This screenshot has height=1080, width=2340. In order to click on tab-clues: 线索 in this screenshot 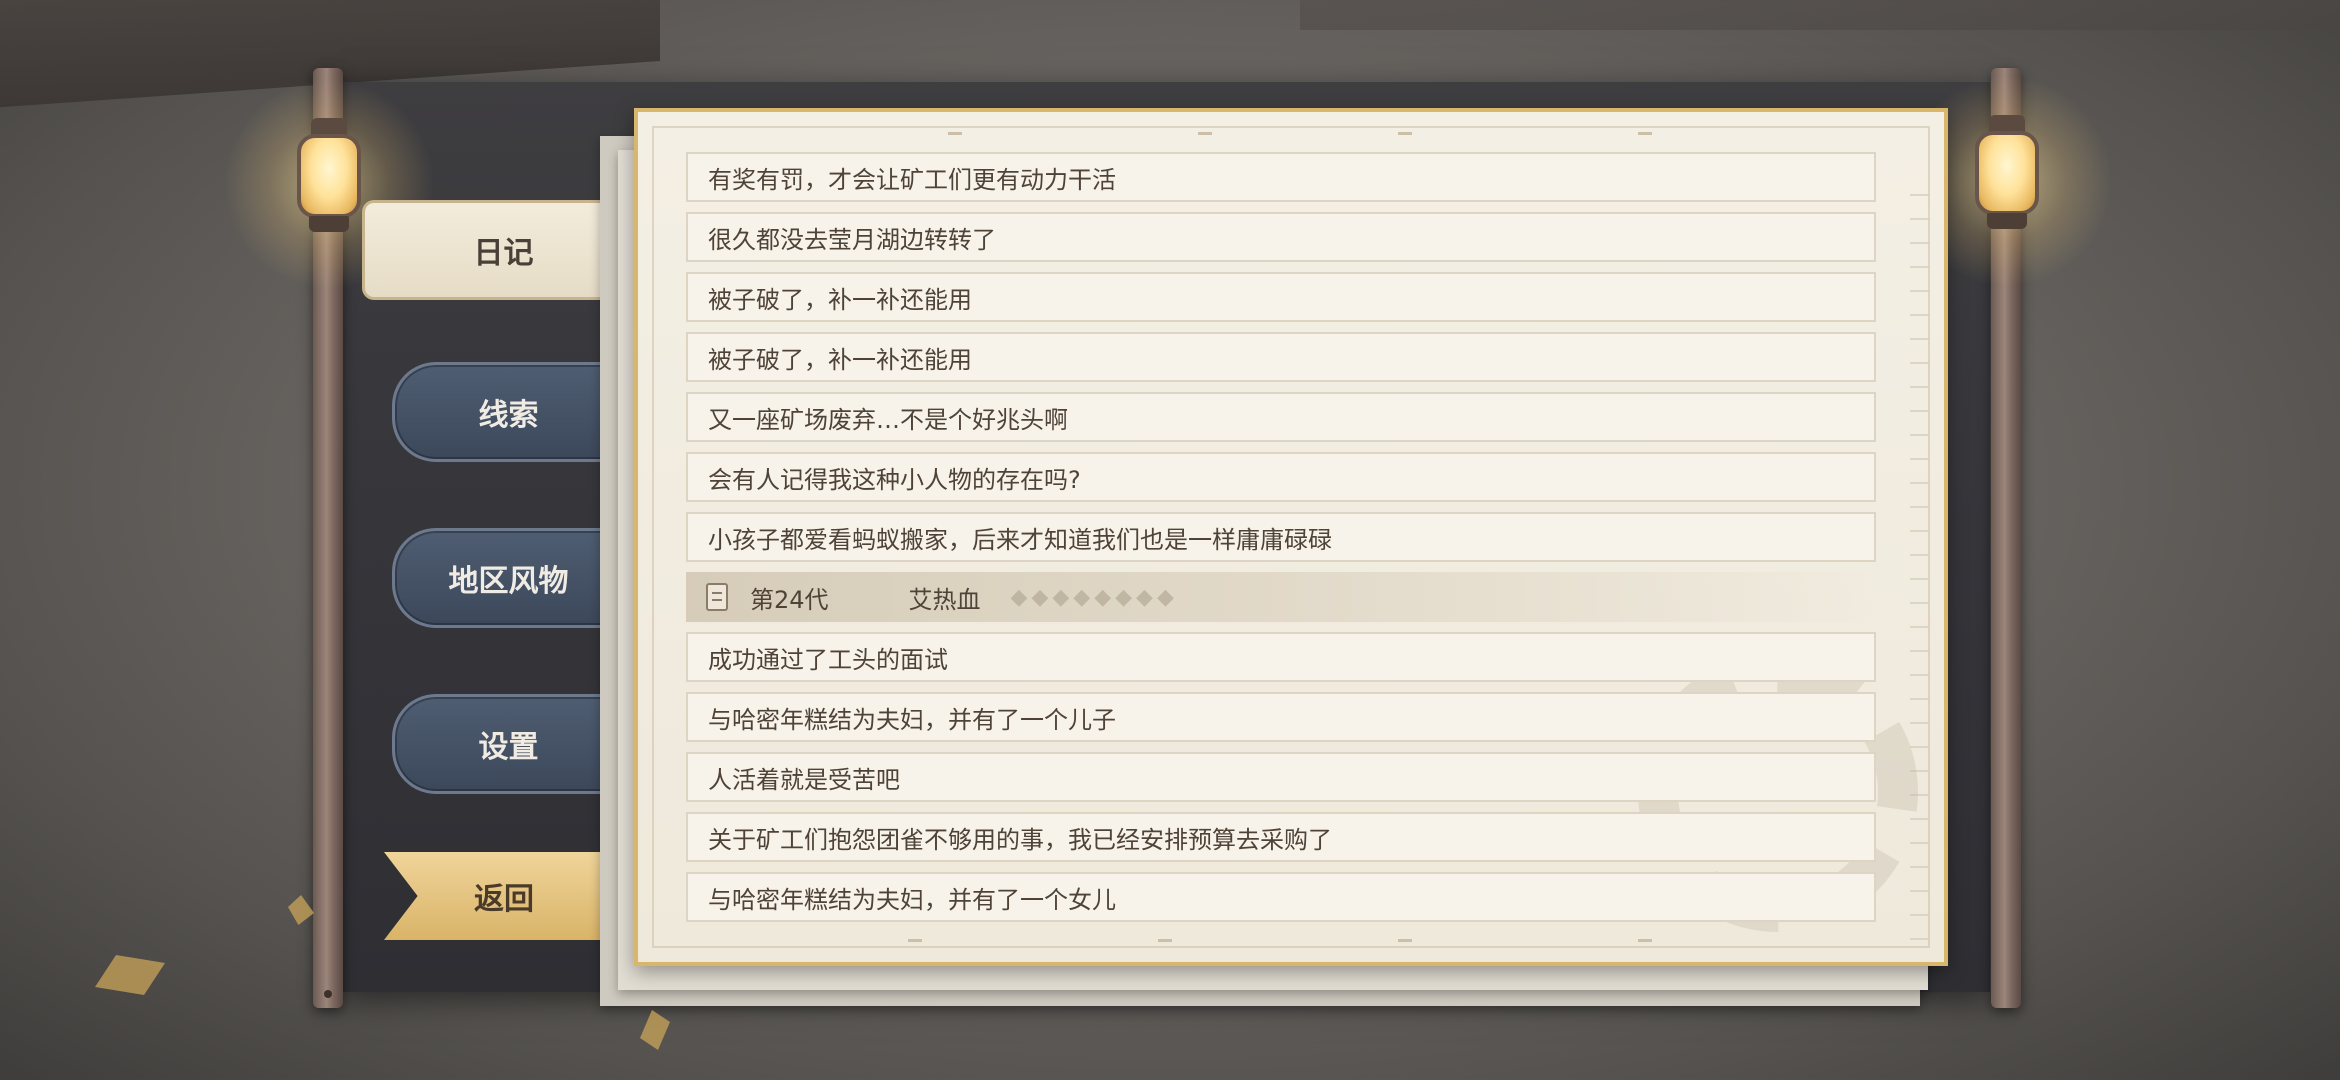, I will do `click(507, 412)`.